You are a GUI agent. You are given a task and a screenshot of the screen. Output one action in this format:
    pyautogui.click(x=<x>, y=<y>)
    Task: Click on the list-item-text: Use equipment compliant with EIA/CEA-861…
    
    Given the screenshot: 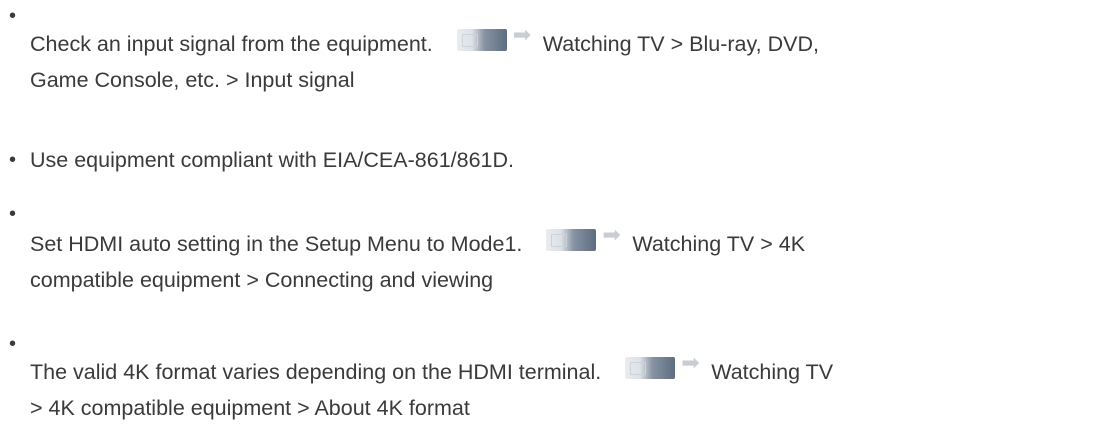 What is the action you would take?
    pyautogui.click(x=570, y=160)
    